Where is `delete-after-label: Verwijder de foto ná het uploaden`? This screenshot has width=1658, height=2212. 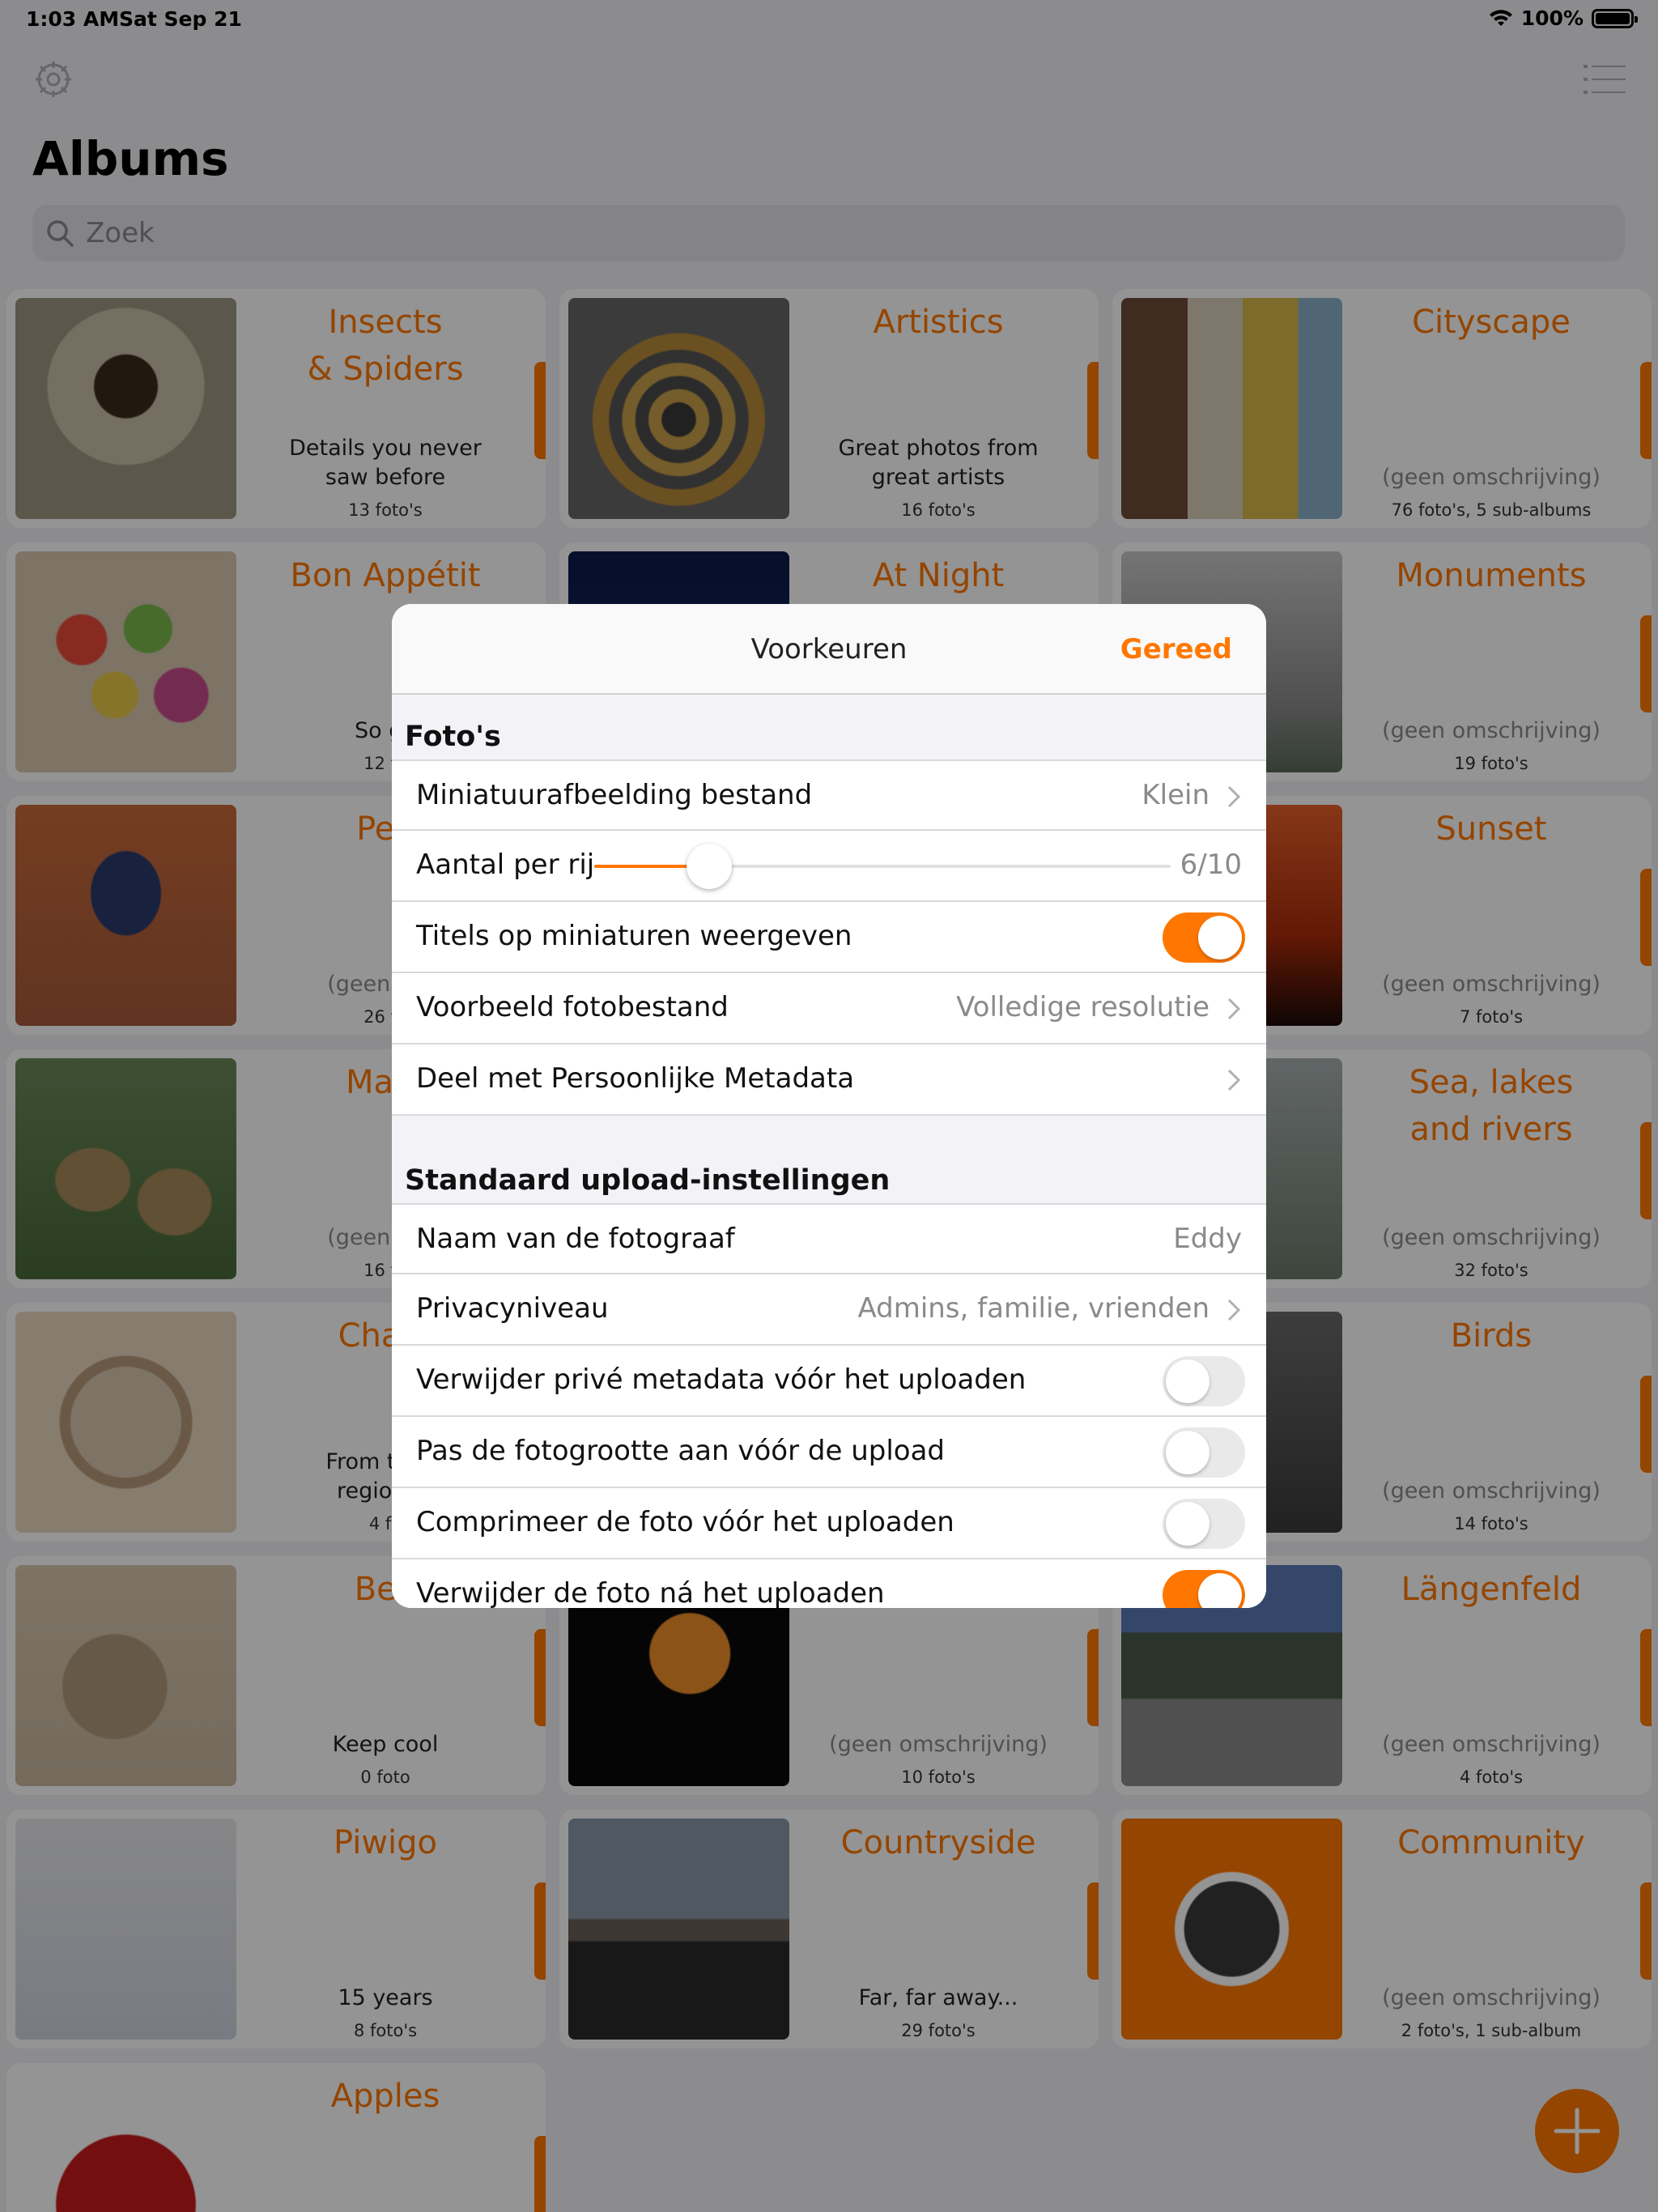
delete-after-label: Verwijder de foto ná het uploaden is located at coordinates (650, 1592).